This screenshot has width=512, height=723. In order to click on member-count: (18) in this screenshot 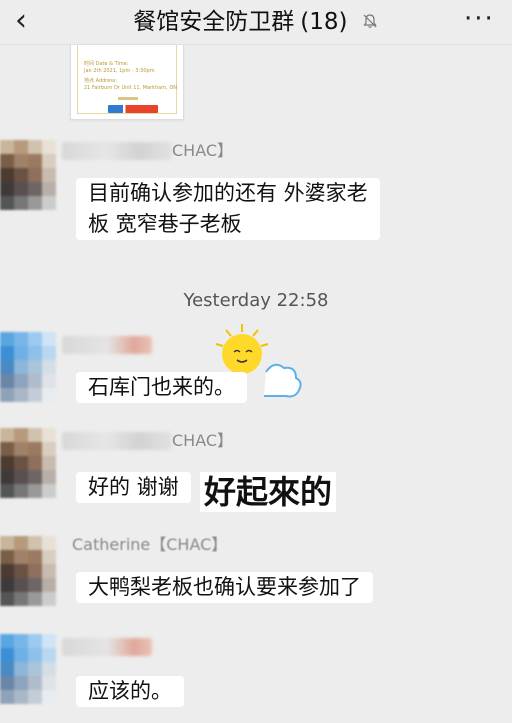, I will do `click(324, 22)`.